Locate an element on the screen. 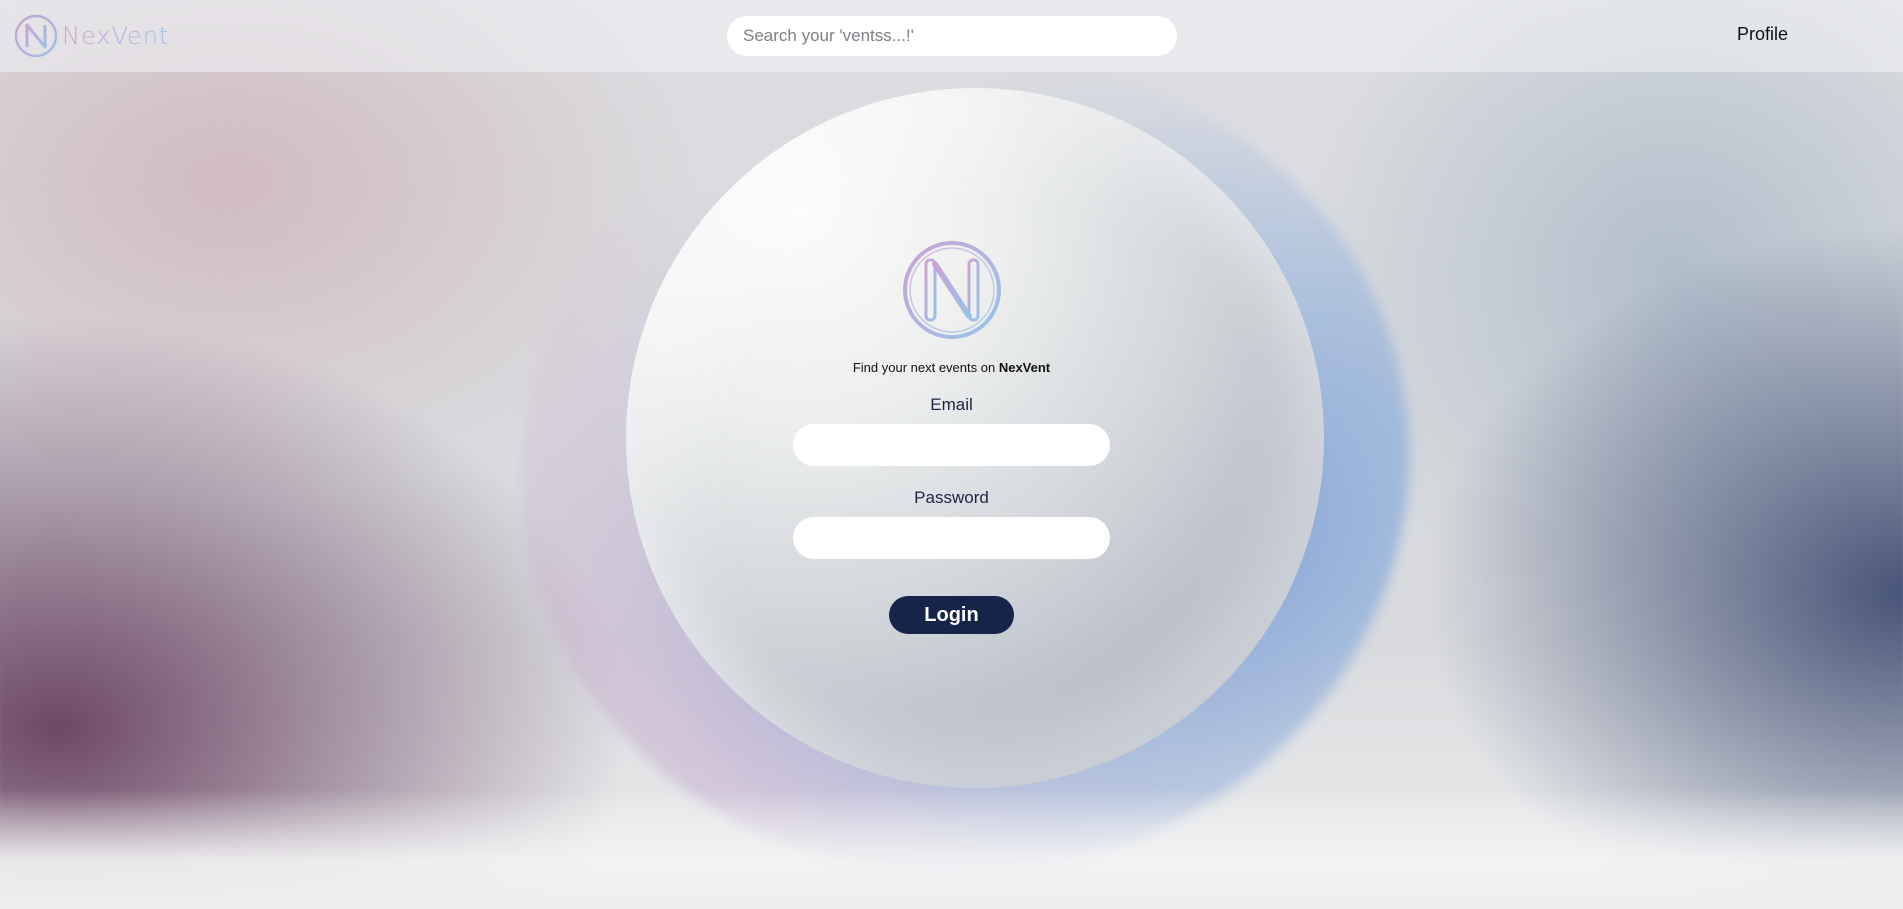 The height and width of the screenshot is (909, 1903). password-label: Password is located at coordinates (951, 497).